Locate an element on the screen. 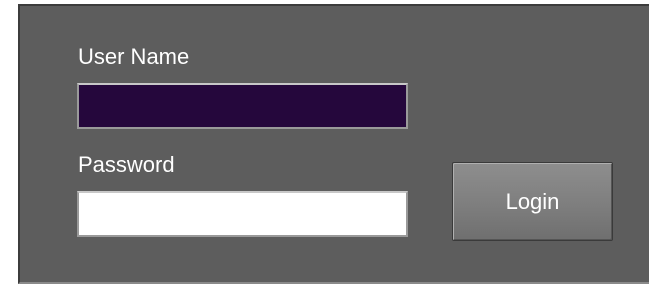  username-input is located at coordinates (242, 106).